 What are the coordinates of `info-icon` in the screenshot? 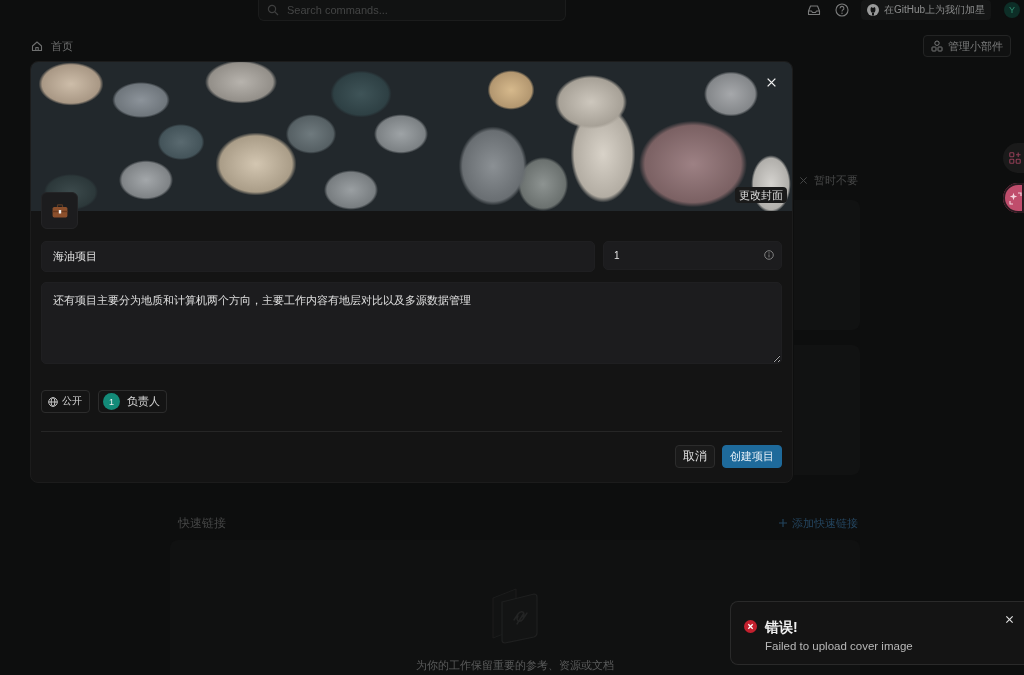 It's located at (769, 255).